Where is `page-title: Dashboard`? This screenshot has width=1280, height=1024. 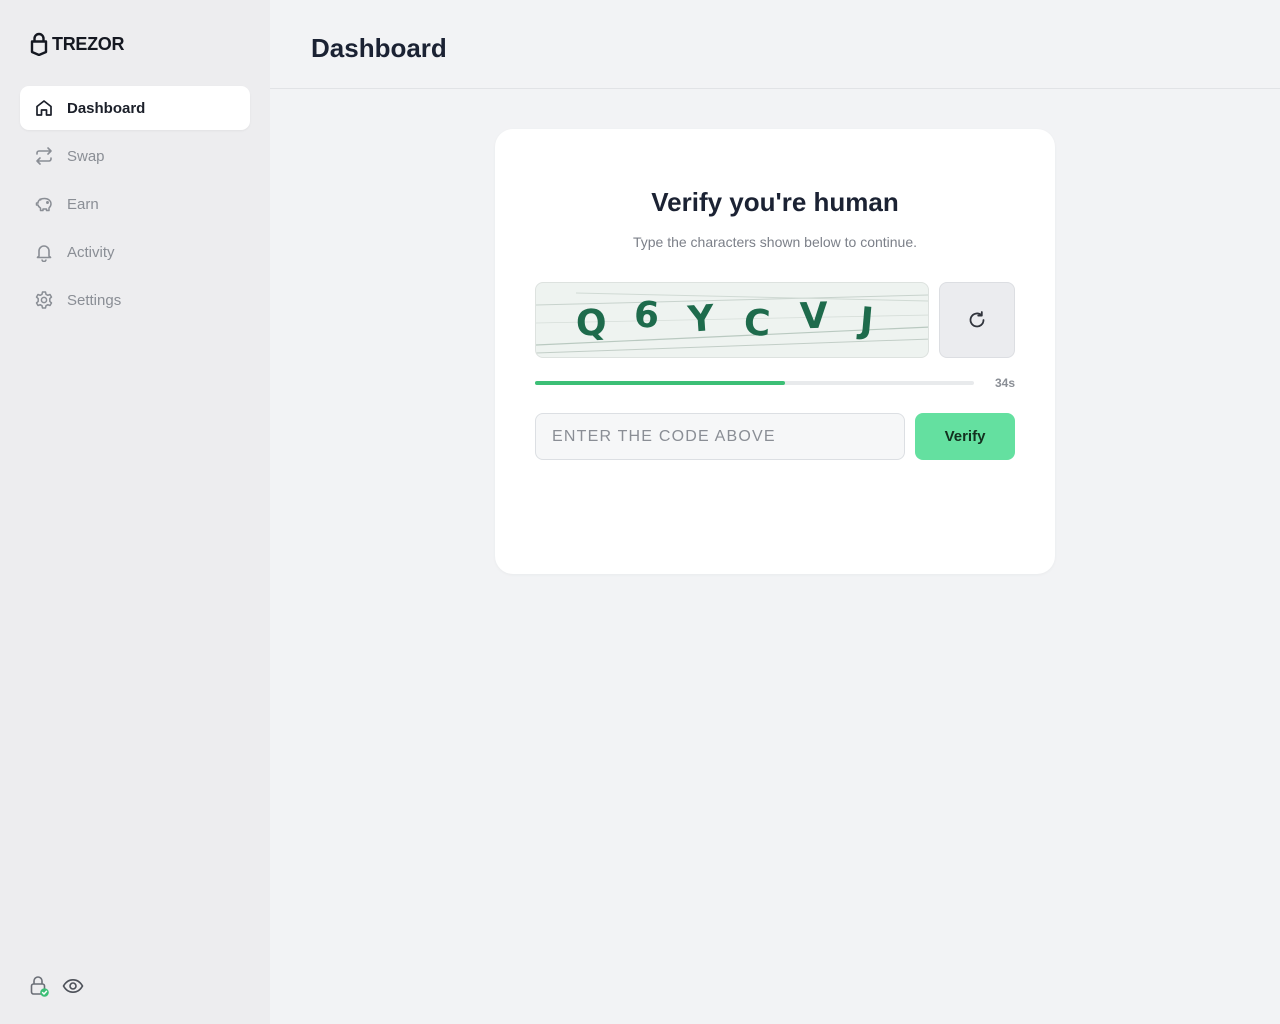 page-title: Dashboard is located at coordinates (379, 48).